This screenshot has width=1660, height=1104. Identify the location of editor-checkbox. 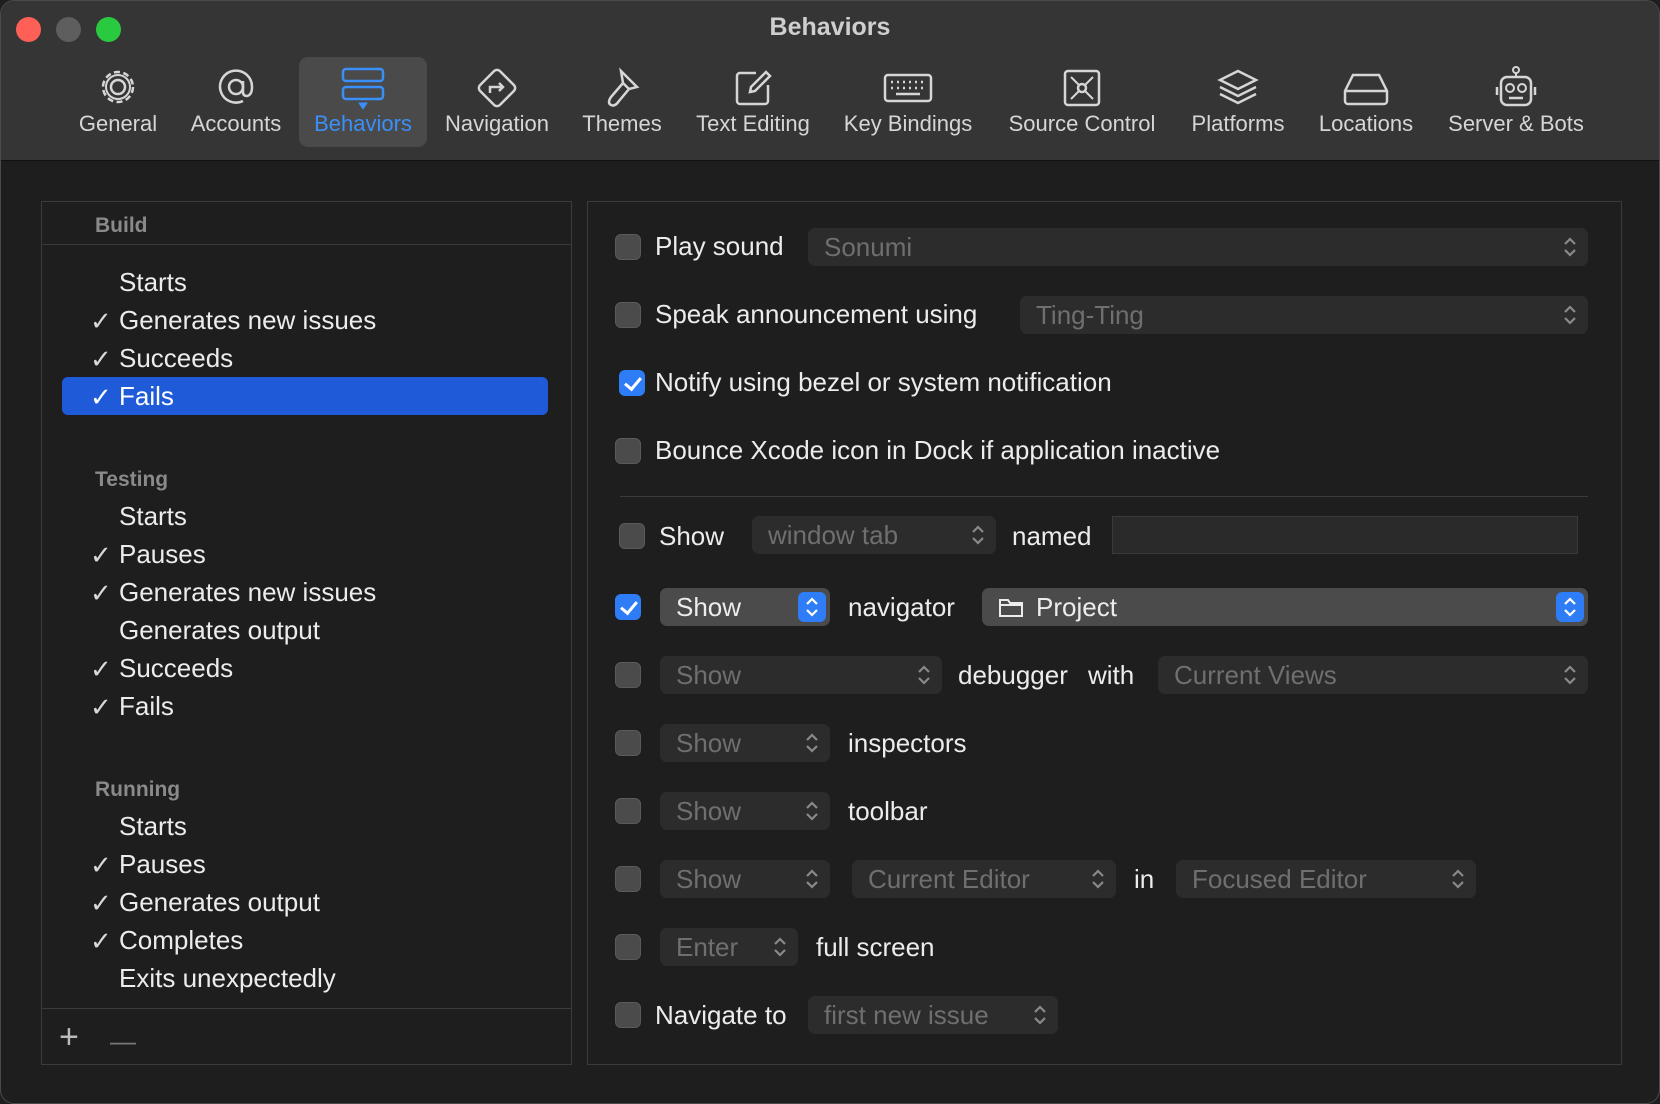
(628, 879).